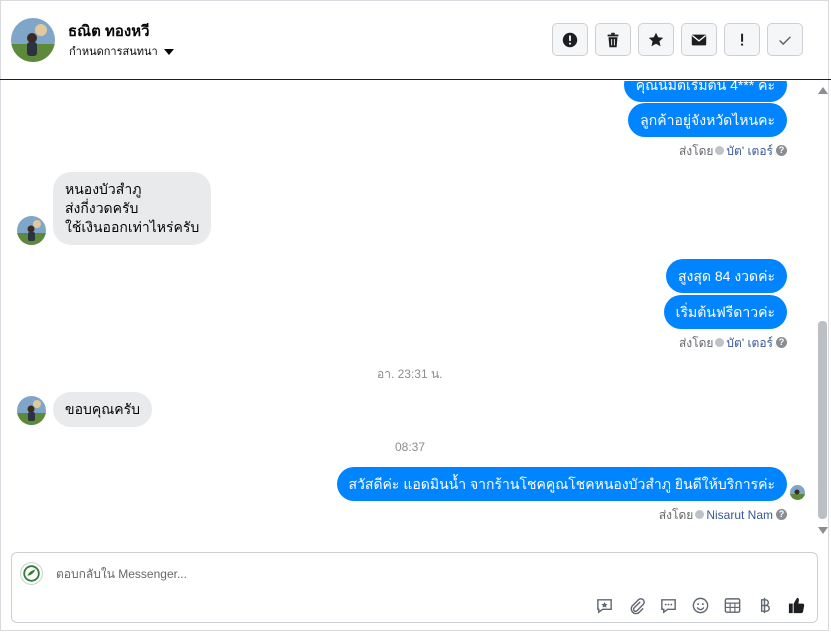 This screenshot has height=633, width=831. Describe the element at coordinates (668, 605) in the screenshot. I see `chat-bubble-icon` at that location.